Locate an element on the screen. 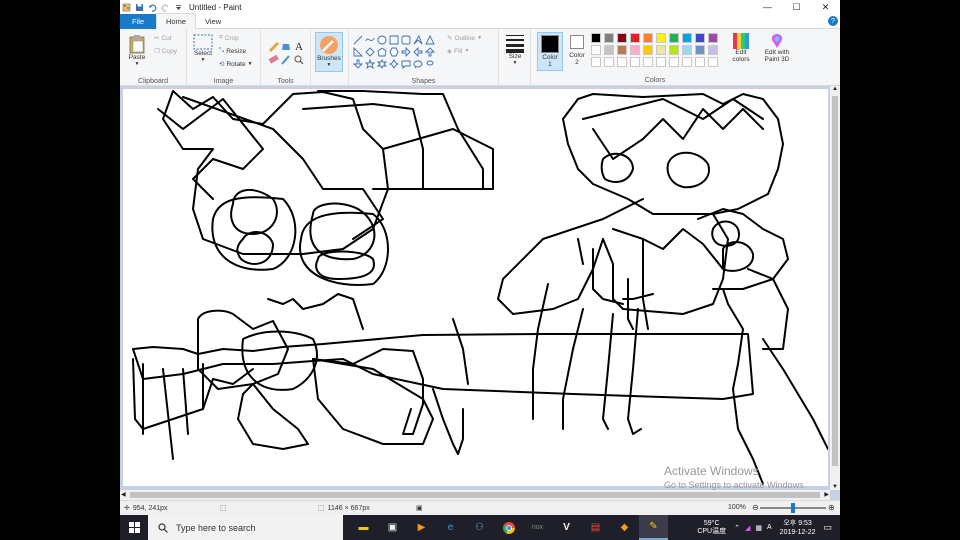  text-icon: A is located at coordinates (299, 47).